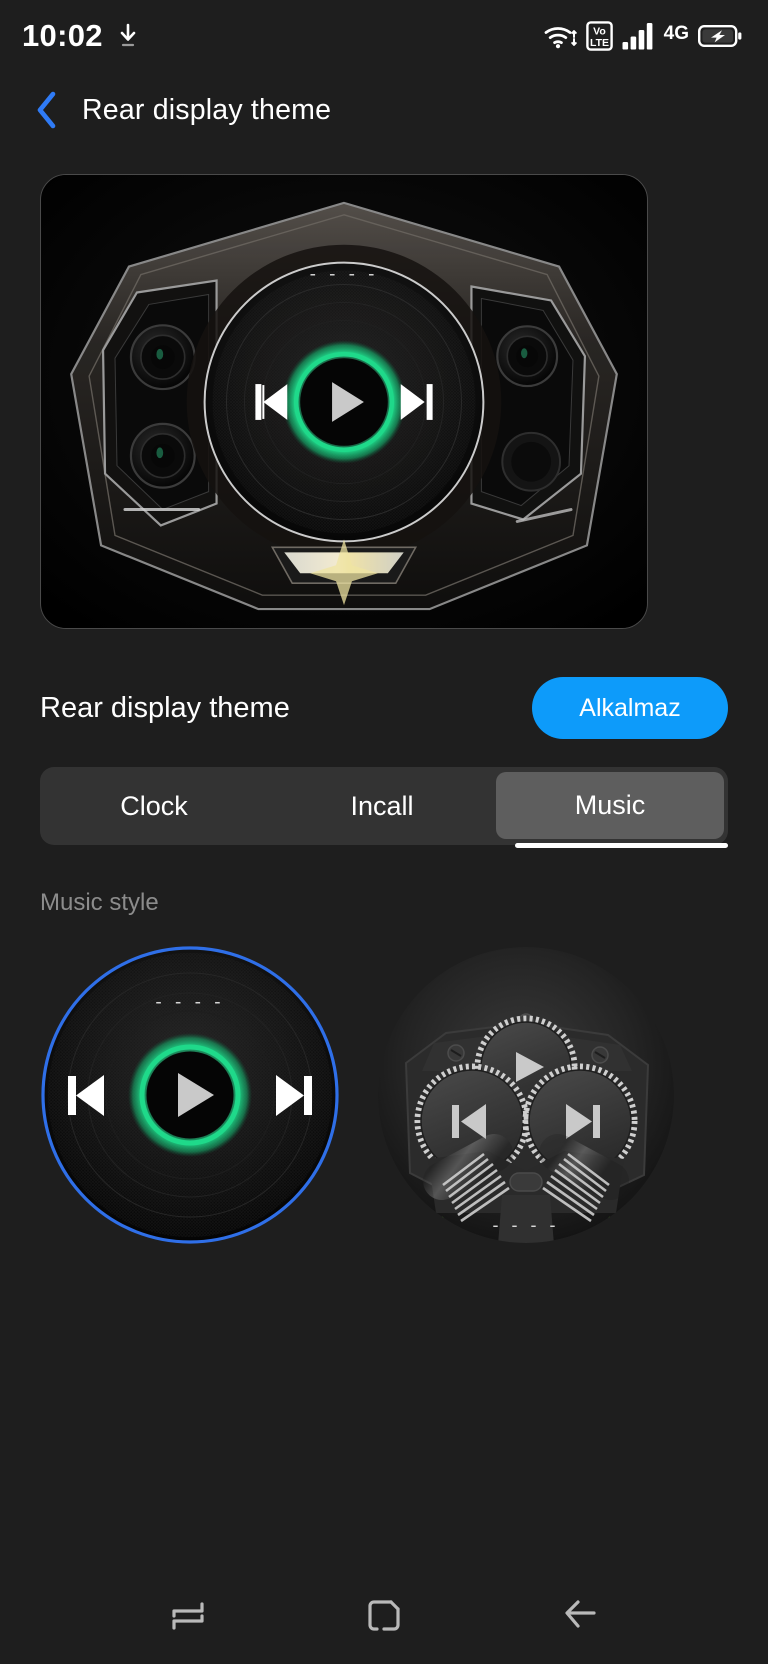  I want to click on mechanical-gear-artwork: - - - -, so click(526, 1095).